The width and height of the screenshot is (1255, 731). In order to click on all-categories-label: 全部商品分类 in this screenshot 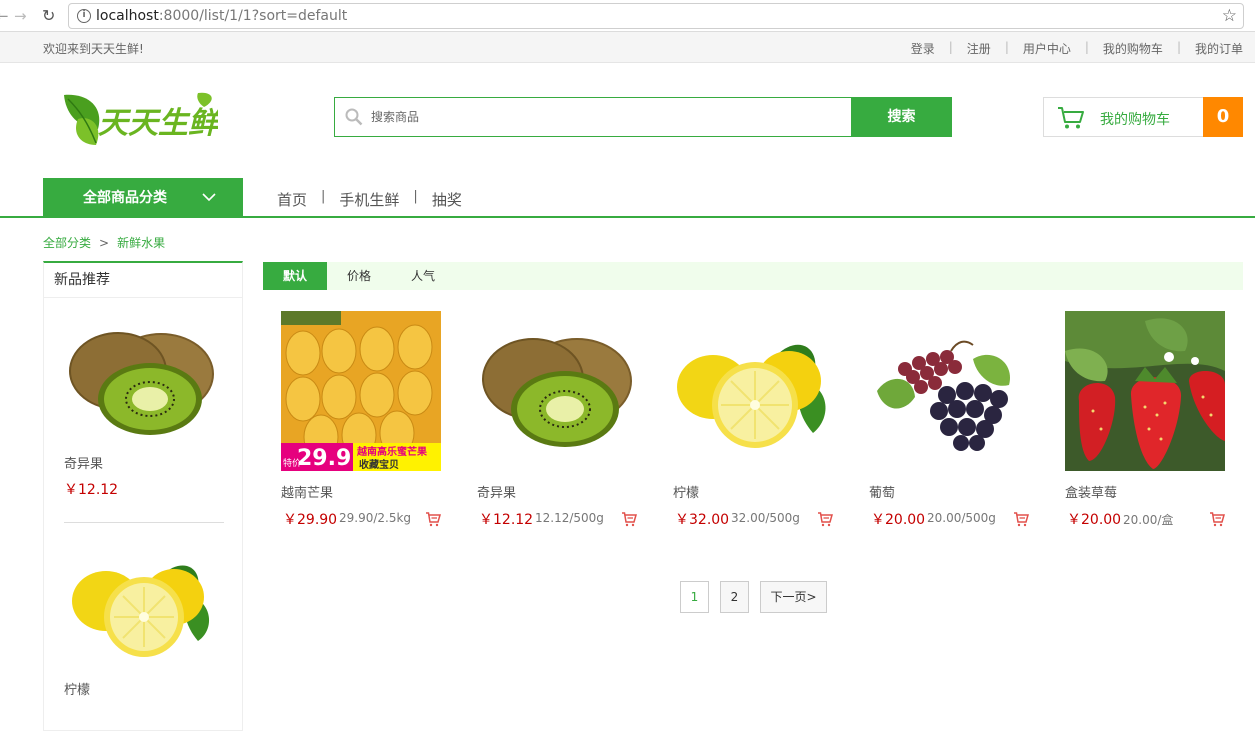, I will do `click(125, 198)`.